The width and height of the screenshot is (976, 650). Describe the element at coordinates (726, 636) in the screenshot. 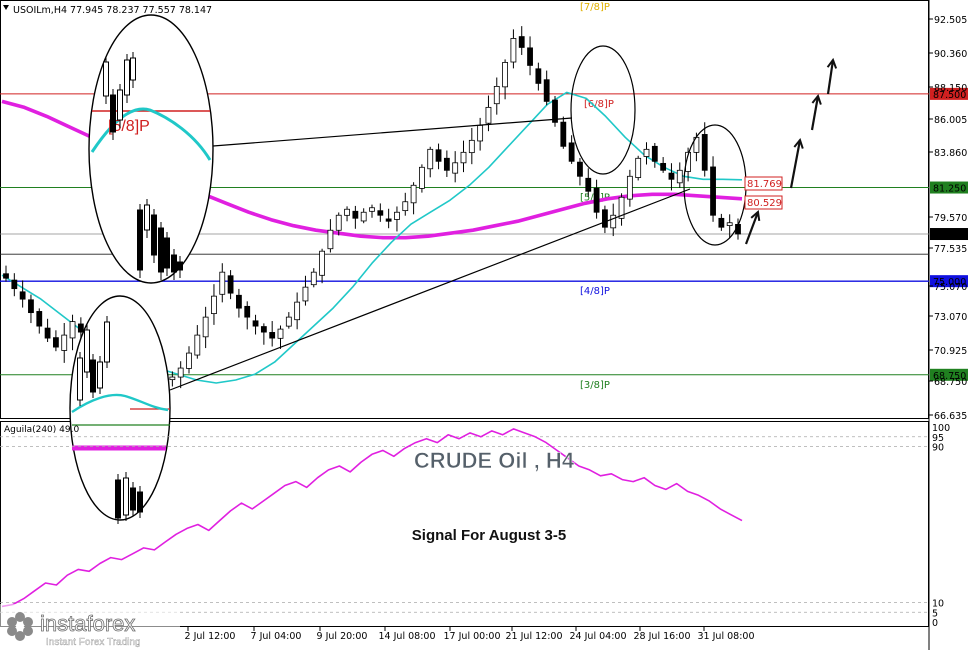

I see `time-tick-label: 31 Jul 08:00` at that location.